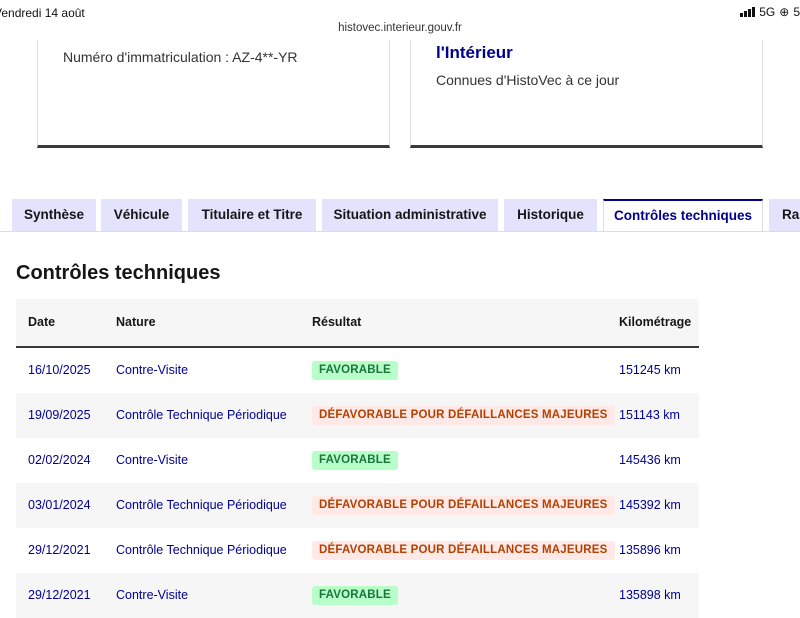 The image size is (800, 618). Describe the element at coordinates (650, 505) in the screenshot. I see `cell-kilometrage: 145392 km` at that location.